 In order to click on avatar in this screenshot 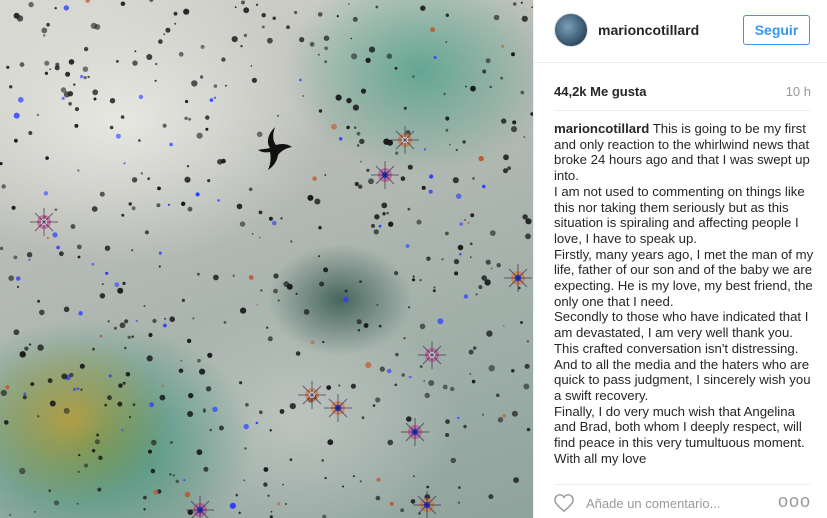, I will do `click(571, 30)`.